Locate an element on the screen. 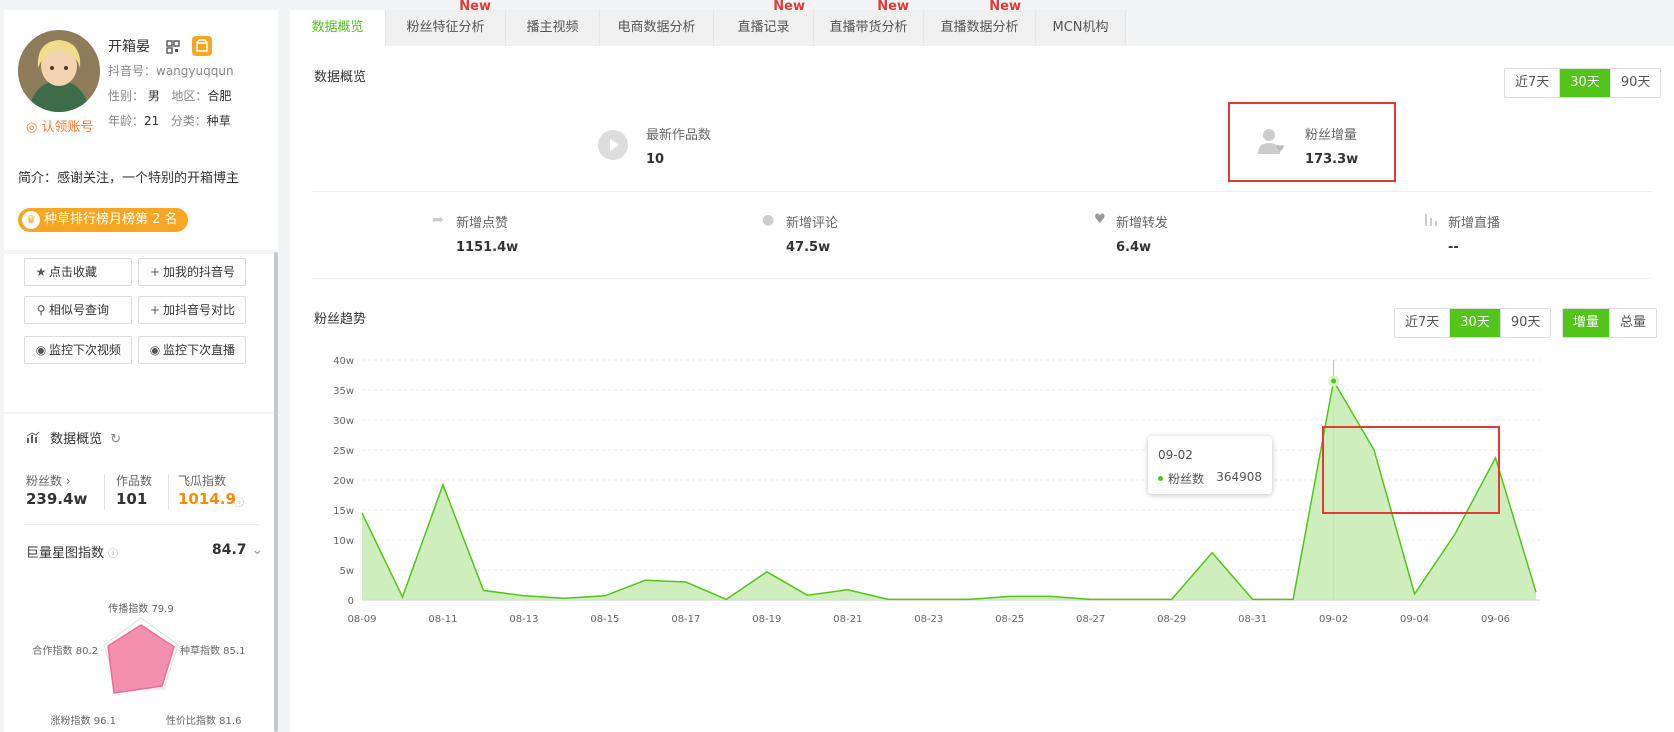  search-icon: ⚲ is located at coordinates (41, 310).